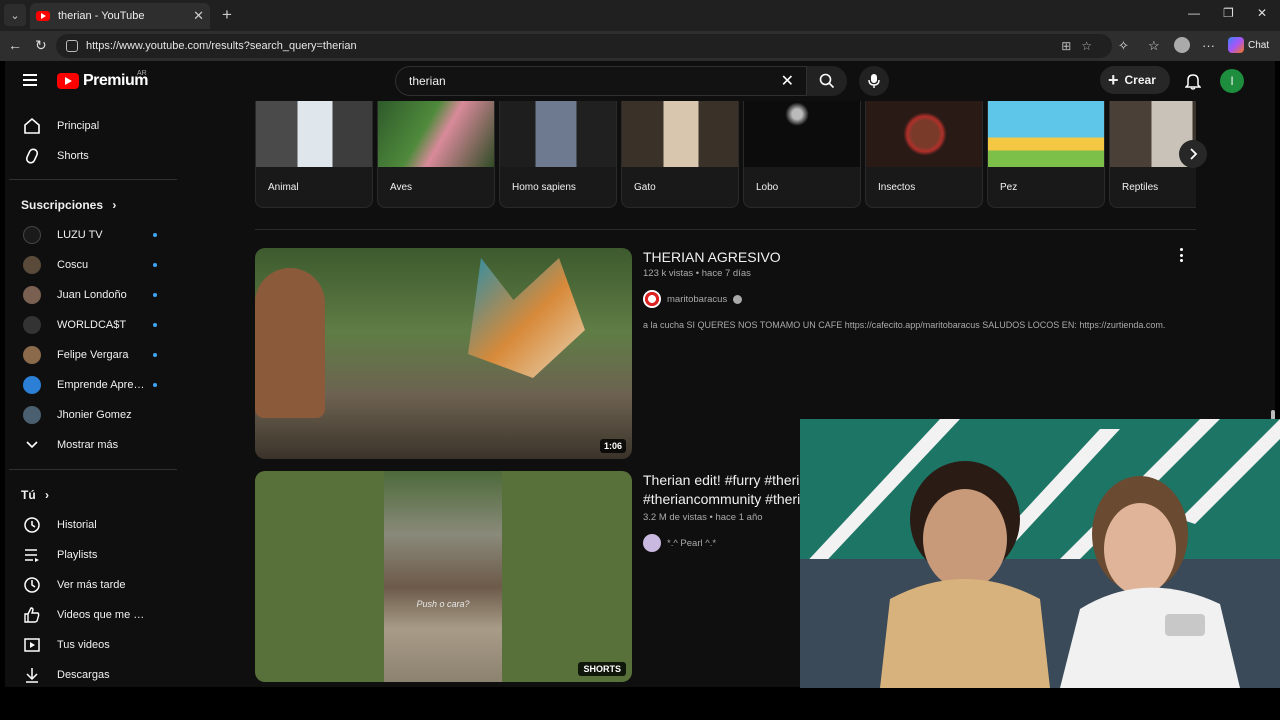 The image size is (1280, 720). I want to click on notifications-button, so click(1193, 81).